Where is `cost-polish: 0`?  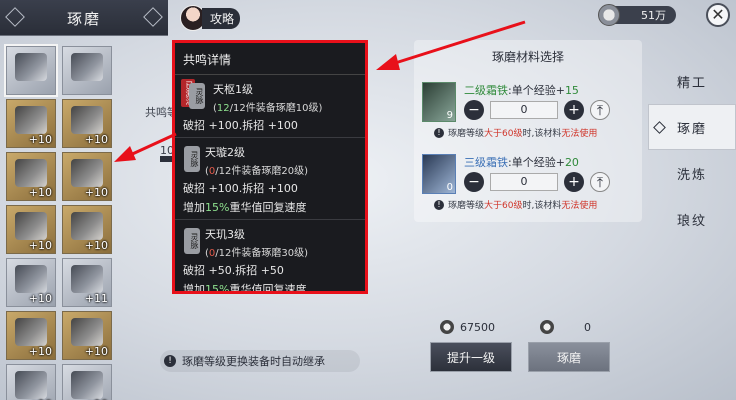
cost-polish: 0 is located at coordinates (565, 327).